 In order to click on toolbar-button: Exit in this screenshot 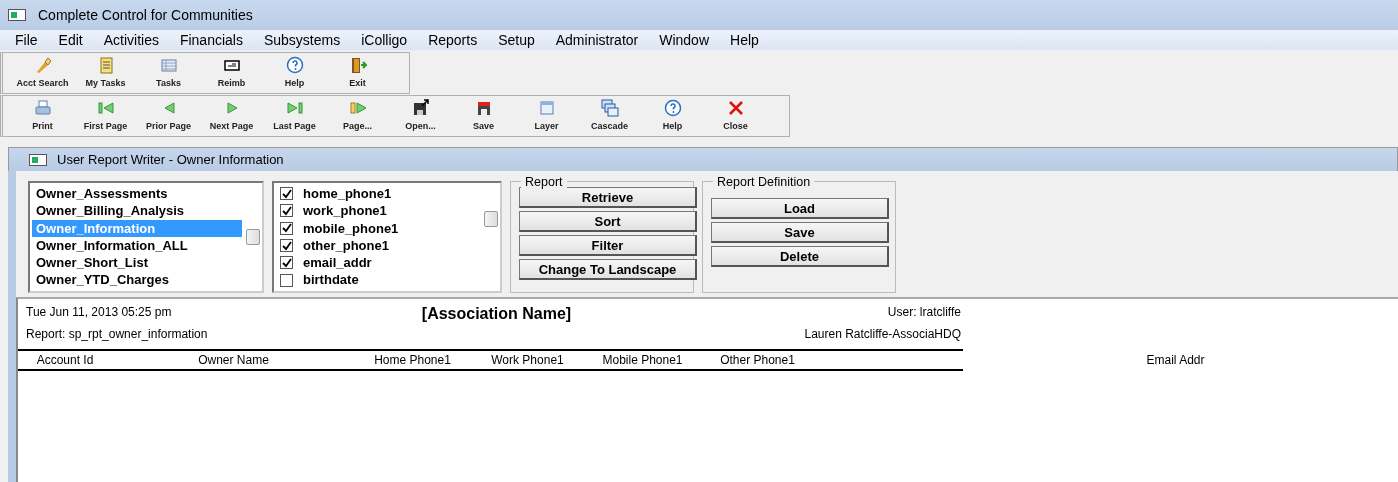, I will do `click(357, 73)`.